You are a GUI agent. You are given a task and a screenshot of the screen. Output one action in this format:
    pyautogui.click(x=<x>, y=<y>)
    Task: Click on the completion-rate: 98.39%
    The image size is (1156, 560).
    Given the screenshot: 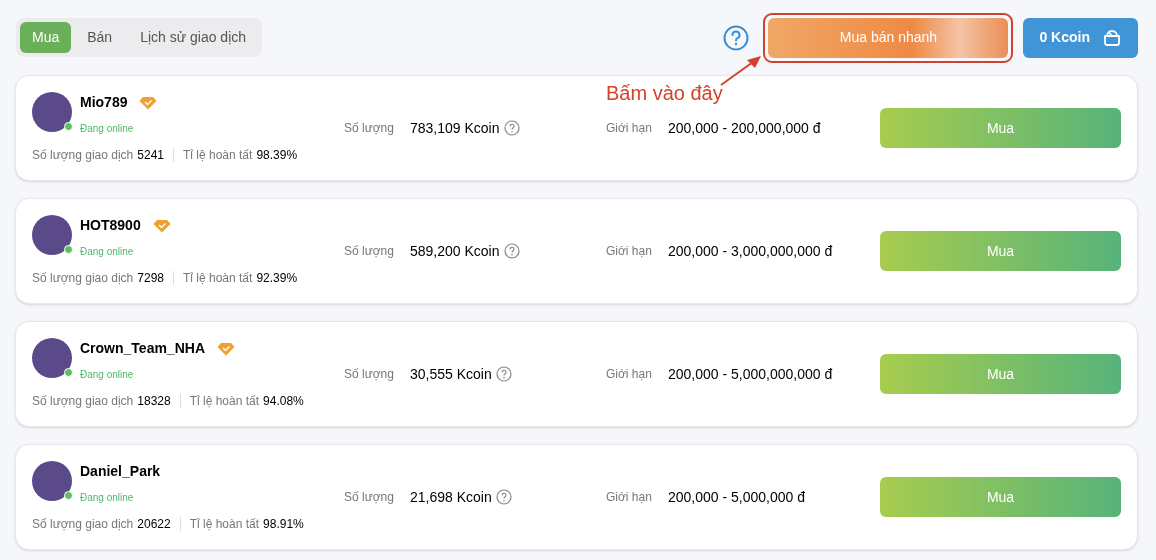 What is the action you would take?
    pyautogui.click(x=277, y=155)
    